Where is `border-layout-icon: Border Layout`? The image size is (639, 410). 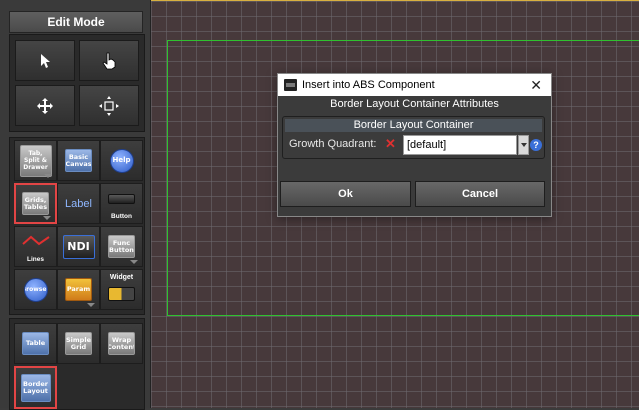
border-layout-icon: Border Layout is located at coordinates (35, 387).